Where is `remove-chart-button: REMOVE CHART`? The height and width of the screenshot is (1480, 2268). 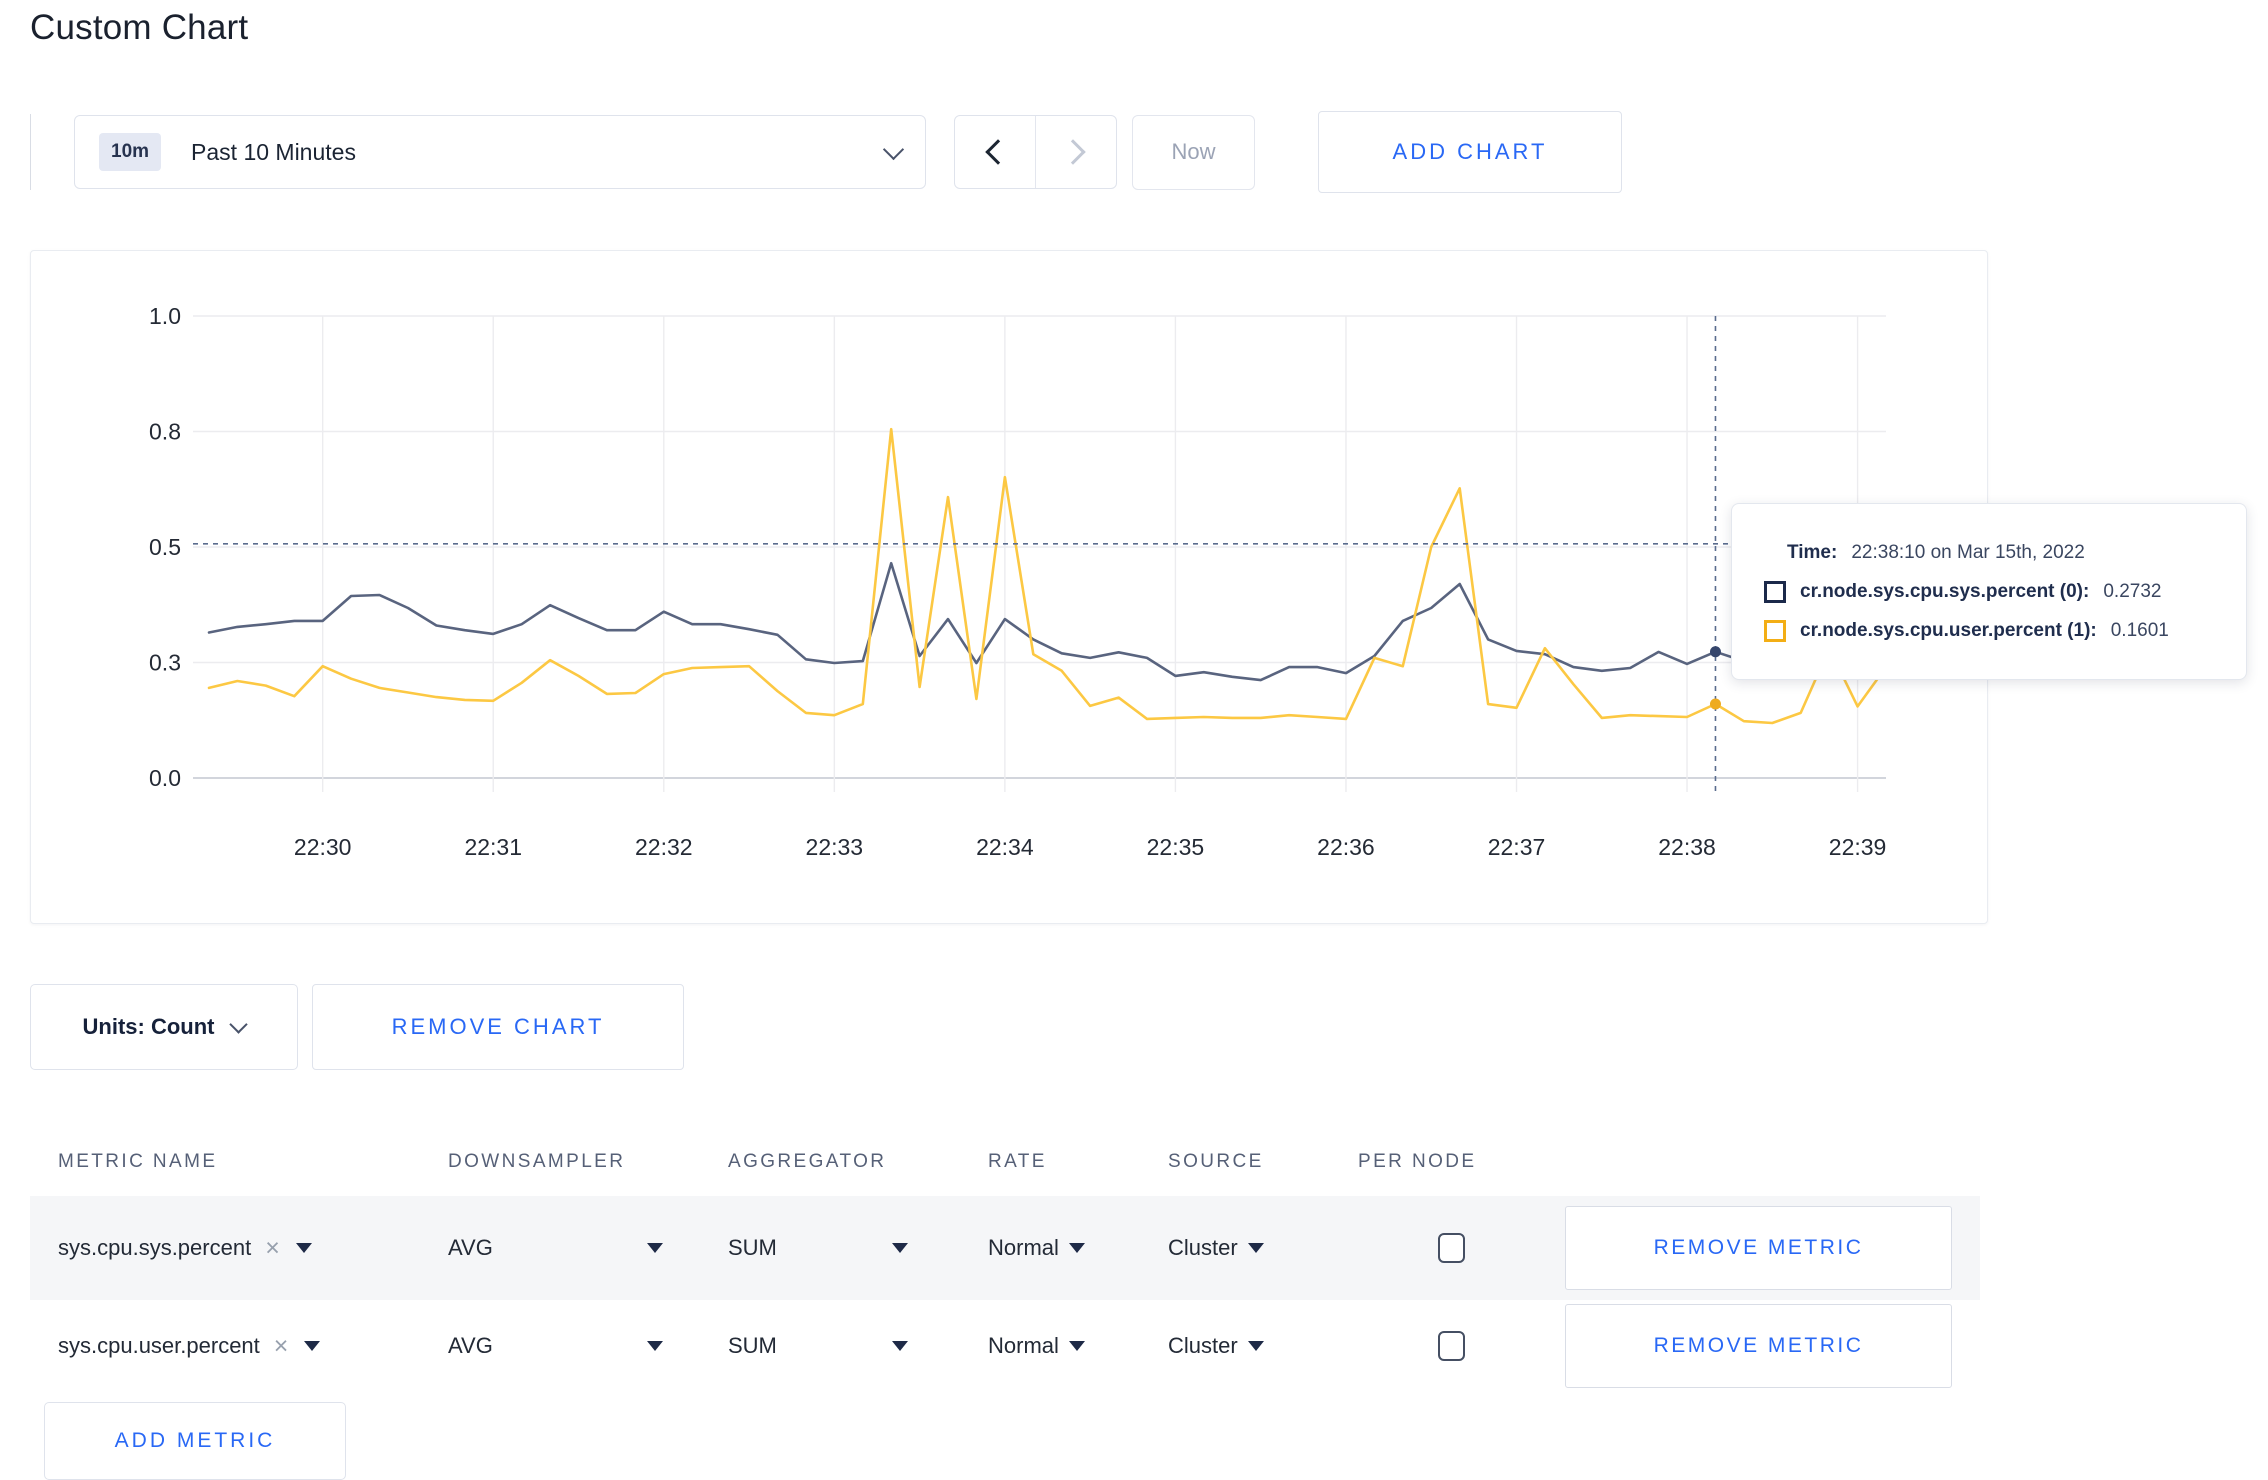
remove-chart-button: REMOVE CHART is located at coordinates (498, 1027).